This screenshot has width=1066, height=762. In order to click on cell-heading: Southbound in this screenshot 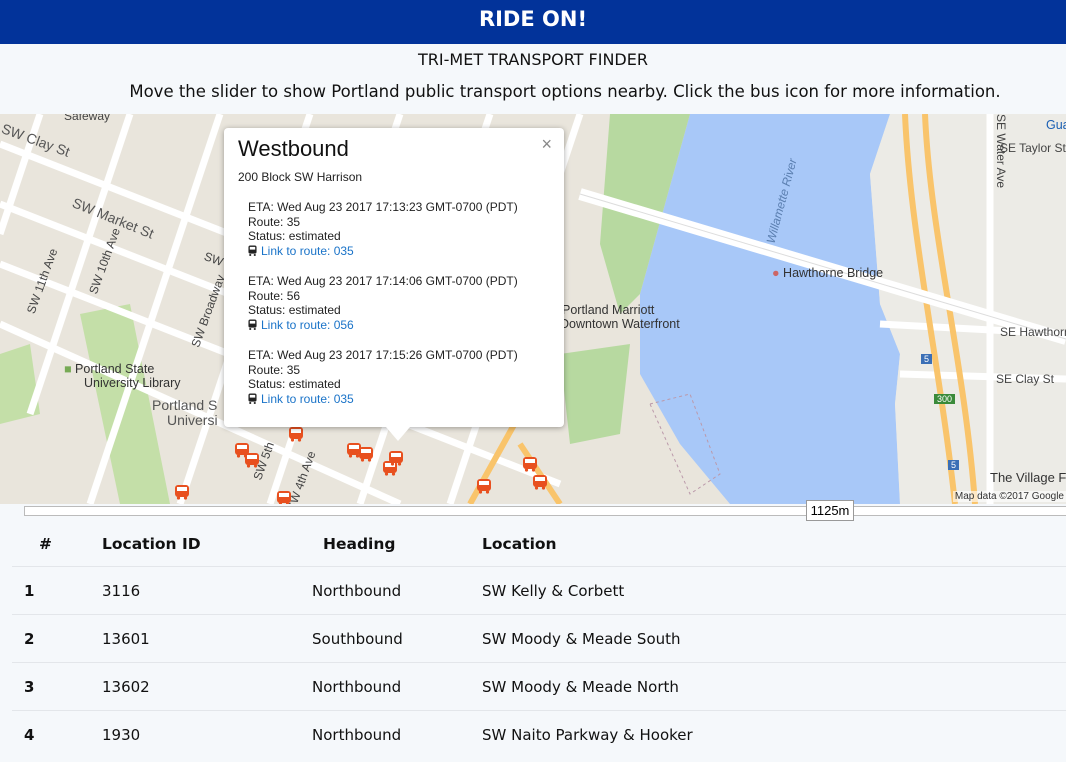, I will do `click(397, 638)`.